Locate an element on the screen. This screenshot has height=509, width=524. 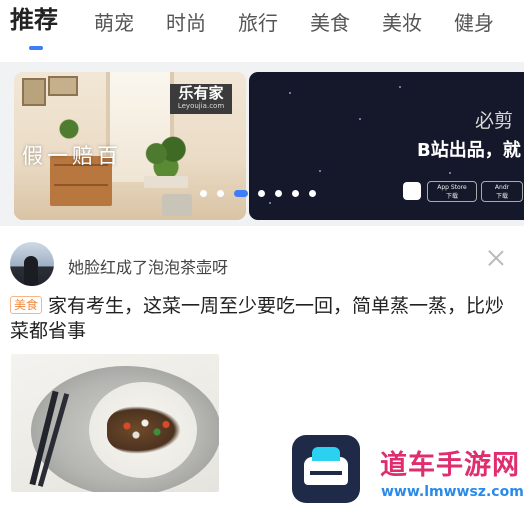
avatar is located at coordinates (32, 264).